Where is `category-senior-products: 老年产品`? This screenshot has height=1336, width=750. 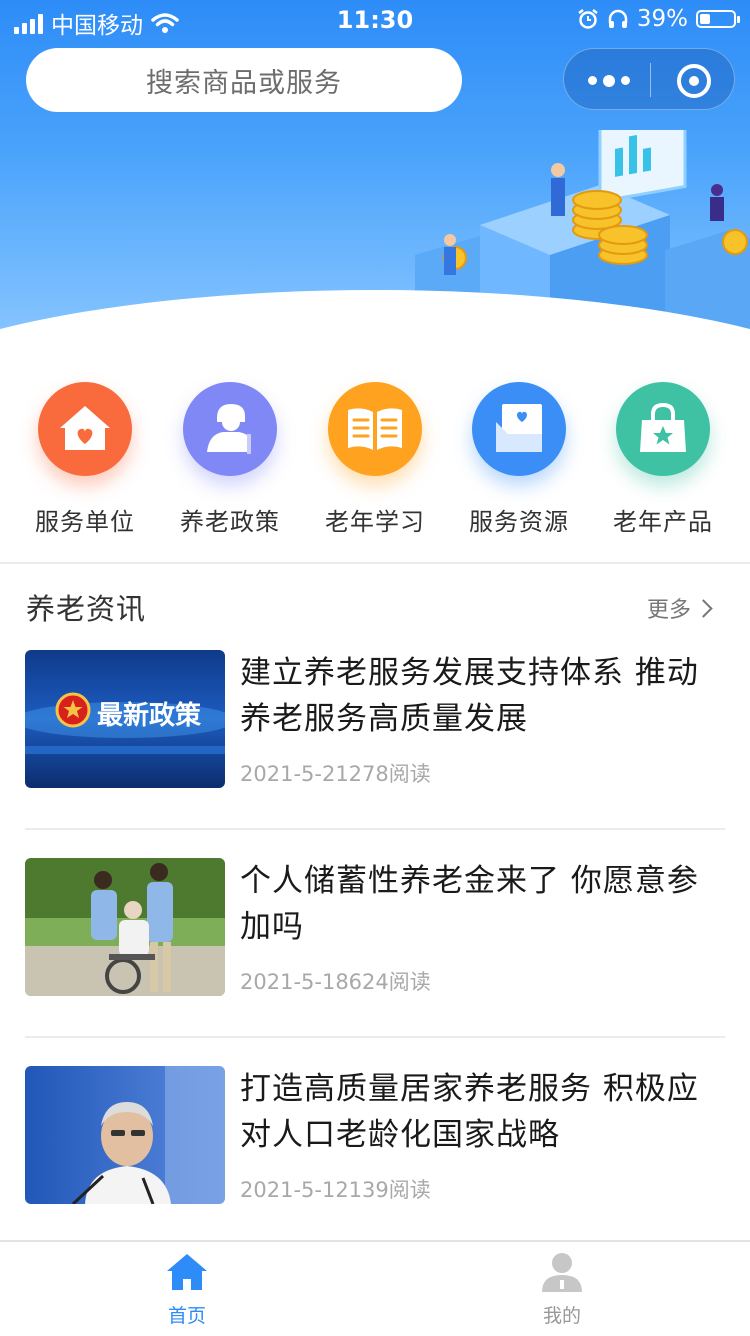 category-senior-products: 老年产品 is located at coordinates (663, 459).